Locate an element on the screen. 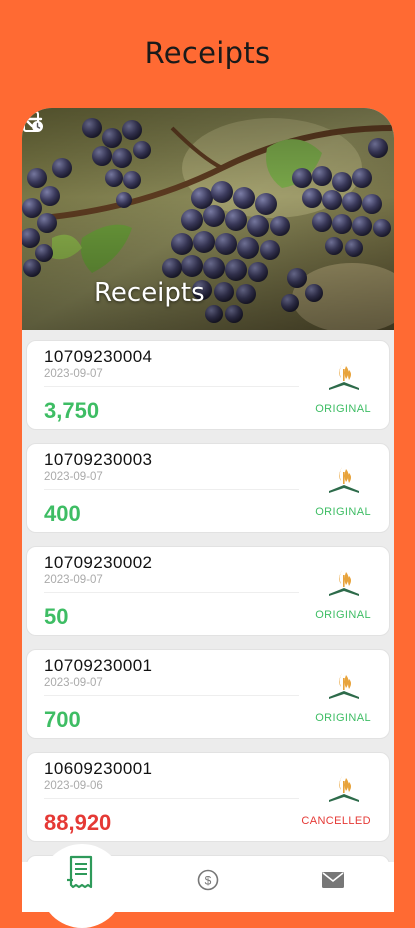 This screenshot has width=415, height=928. receipt-status: CANCELLED is located at coordinates (336, 821).